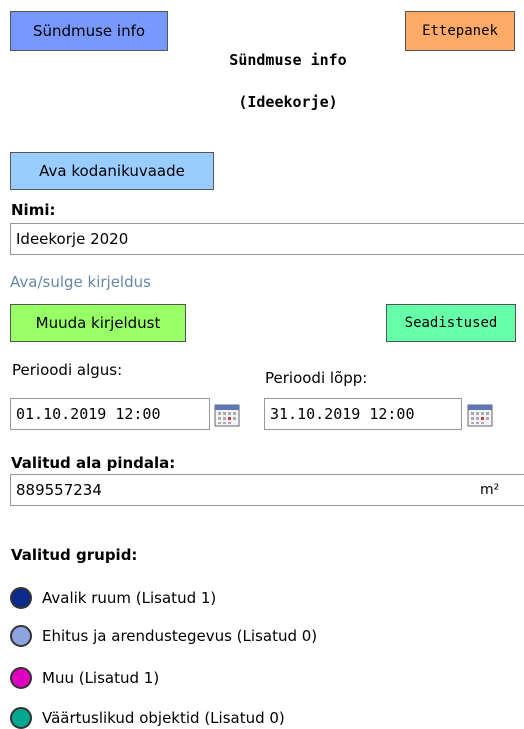  What do you see at coordinates (316, 378) in the screenshot?
I see `period-end-label: Perioodi lõpp:` at bounding box center [316, 378].